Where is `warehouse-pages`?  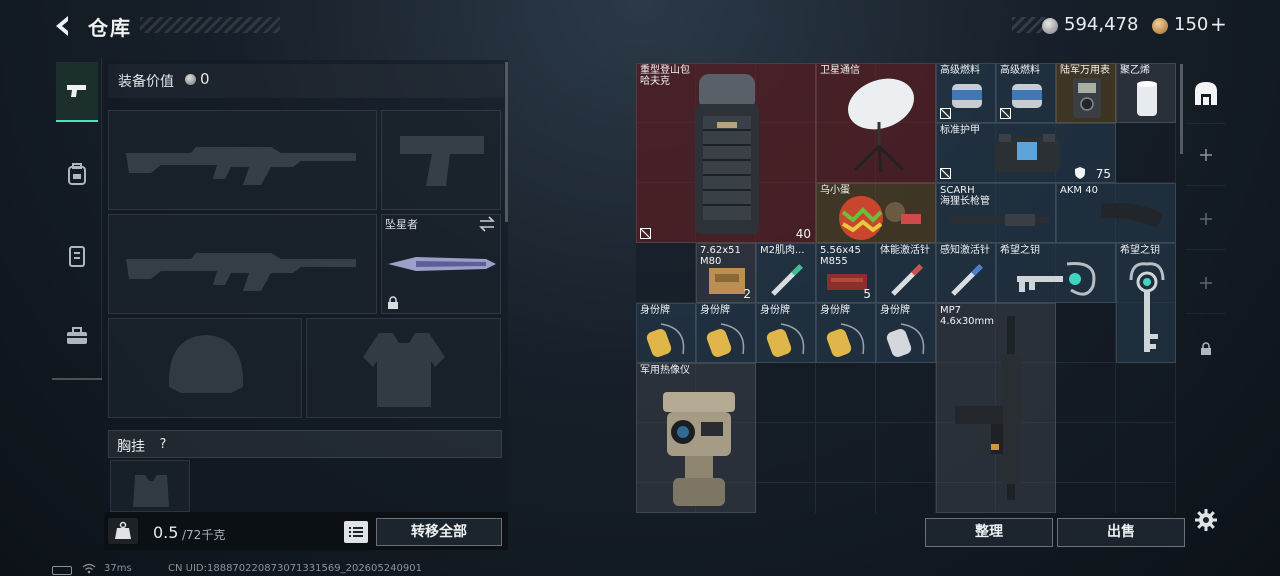
warehouse-pages is located at coordinates (1206, 221).